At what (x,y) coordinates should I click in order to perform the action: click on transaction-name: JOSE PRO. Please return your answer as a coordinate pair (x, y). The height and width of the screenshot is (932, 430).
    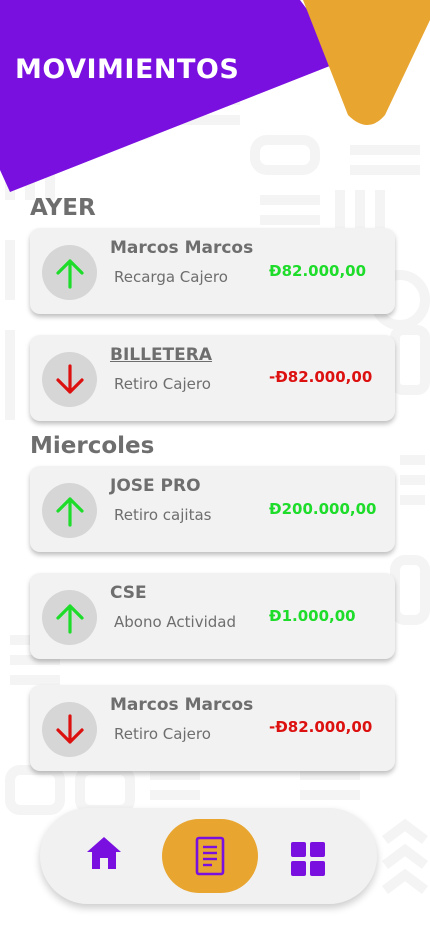
    Looking at the image, I should click on (155, 486).